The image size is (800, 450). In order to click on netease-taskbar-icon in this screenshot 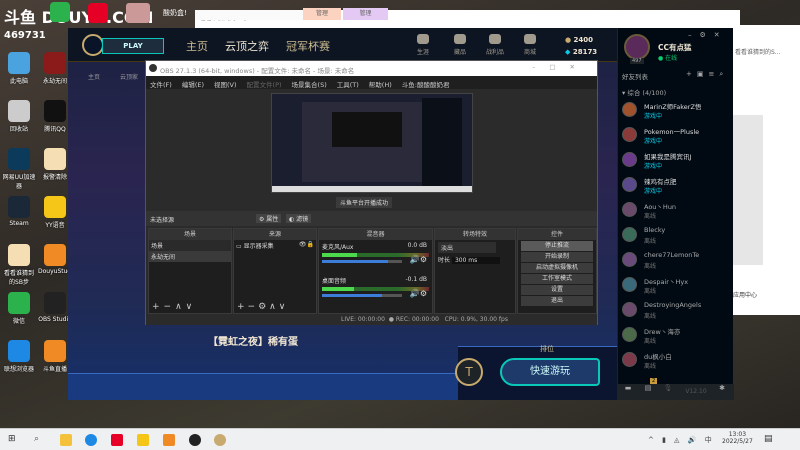, I will do `click(117, 440)`.